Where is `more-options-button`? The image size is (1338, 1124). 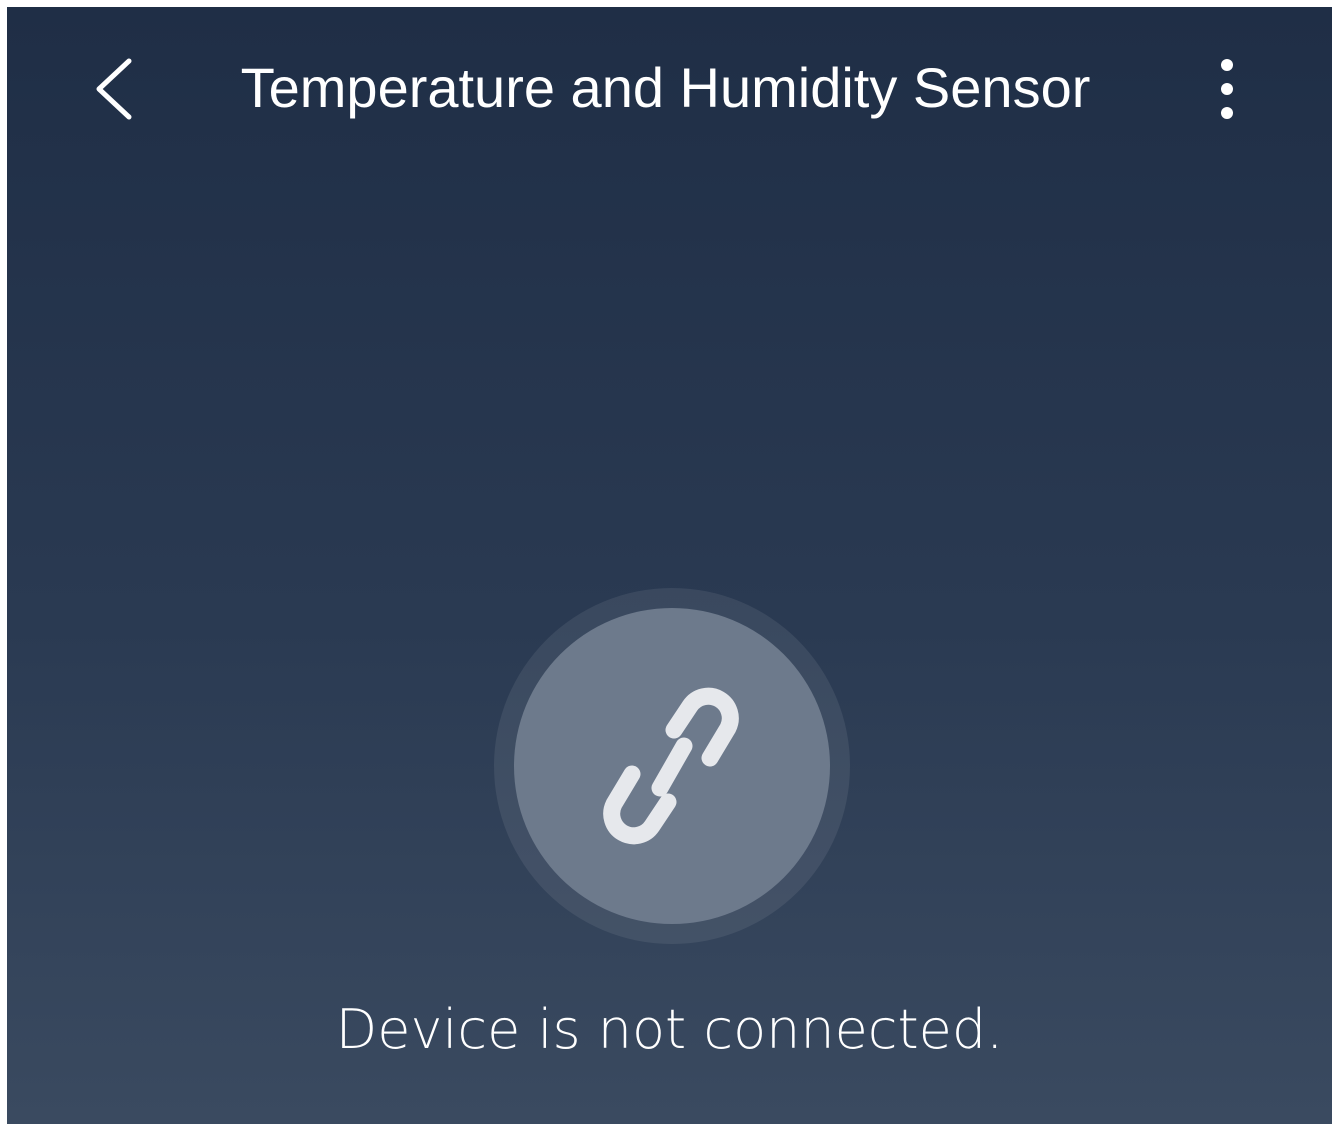
more-options-button is located at coordinates (1227, 89).